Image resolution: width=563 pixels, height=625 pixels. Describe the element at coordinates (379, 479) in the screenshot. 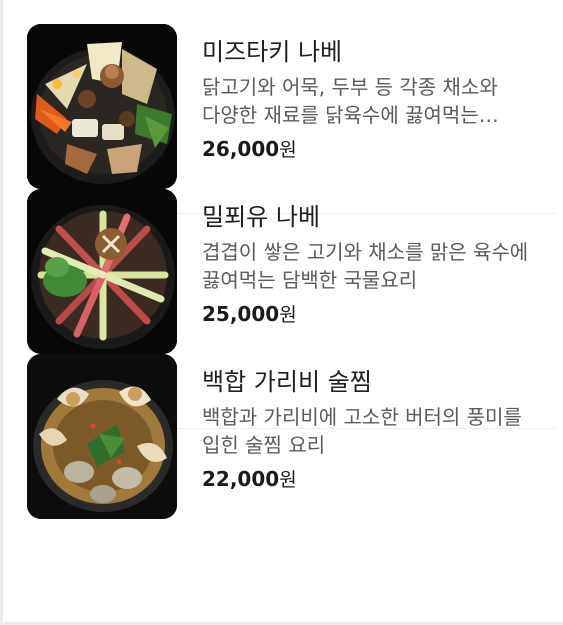

I see `menu-item-price: 22,000원` at that location.